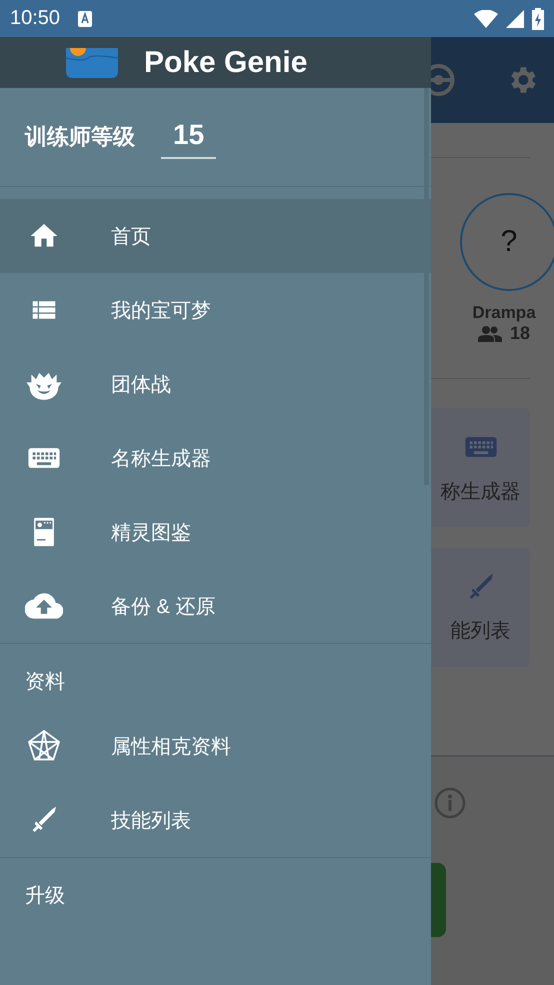 This screenshot has width=554, height=985. What do you see at coordinates (480, 631) in the screenshot?
I see `card-label: 能列表` at bounding box center [480, 631].